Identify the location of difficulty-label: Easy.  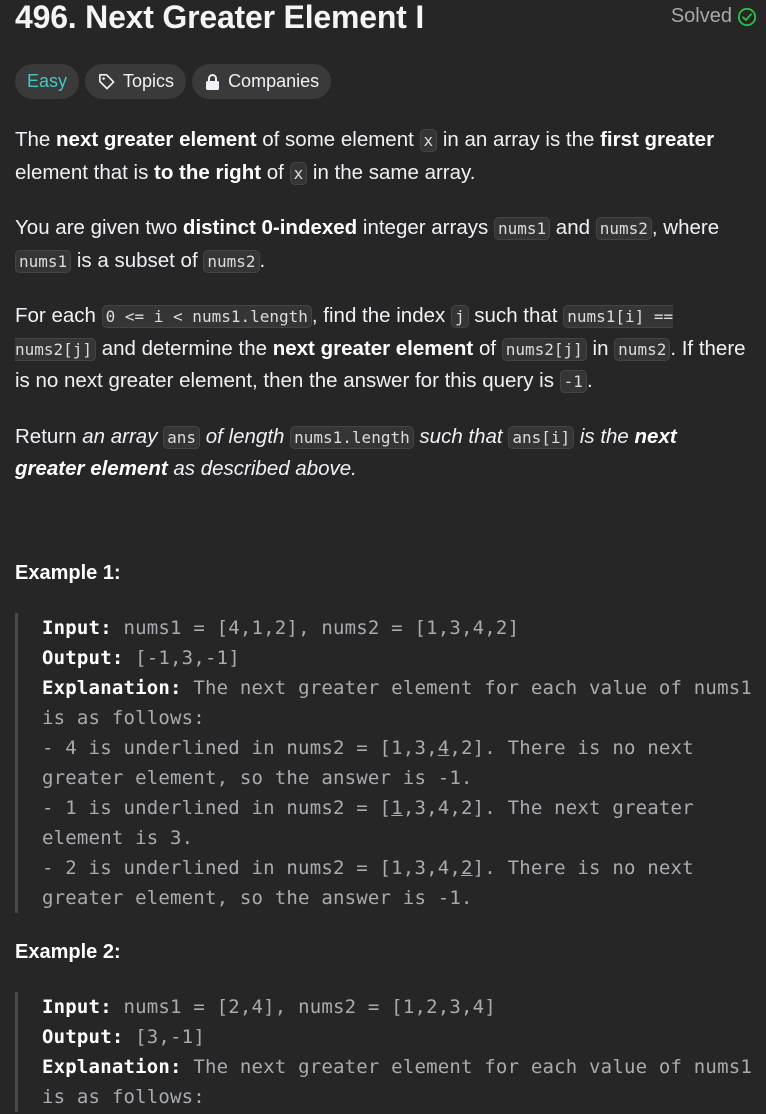
(47, 81).